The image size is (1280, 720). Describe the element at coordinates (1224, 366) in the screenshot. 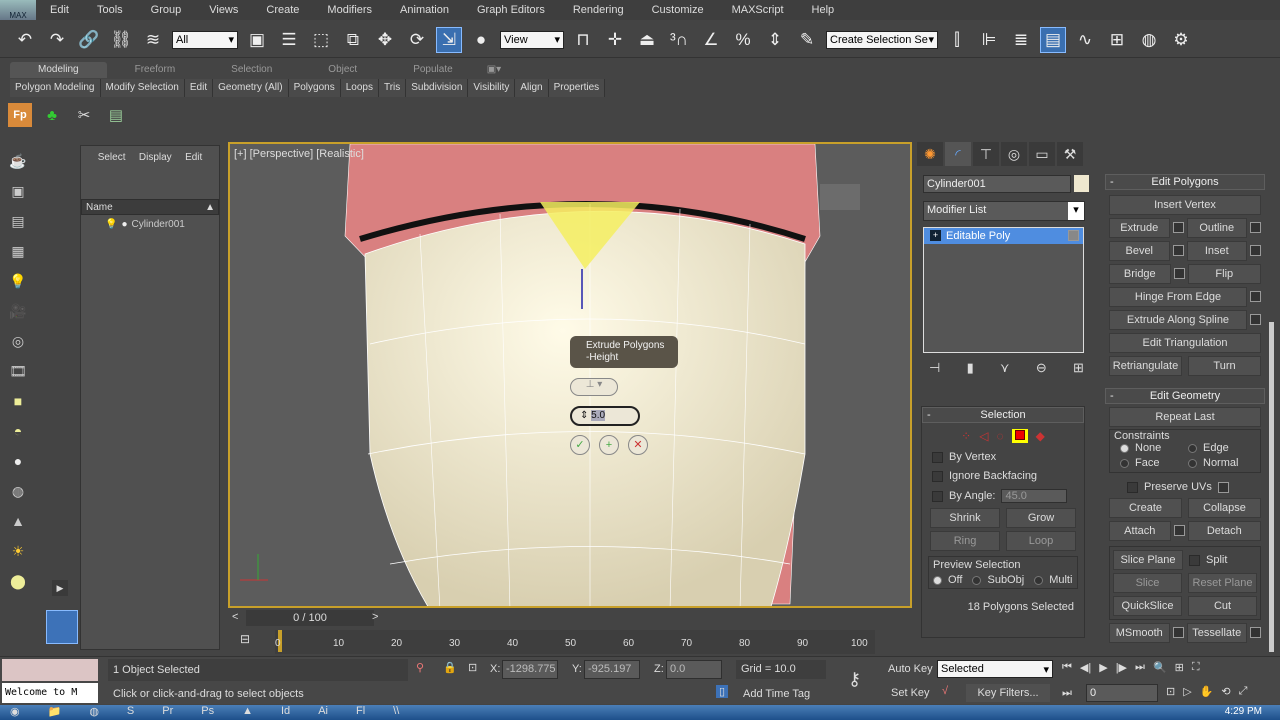

I see `turn-button: Turn` at that location.